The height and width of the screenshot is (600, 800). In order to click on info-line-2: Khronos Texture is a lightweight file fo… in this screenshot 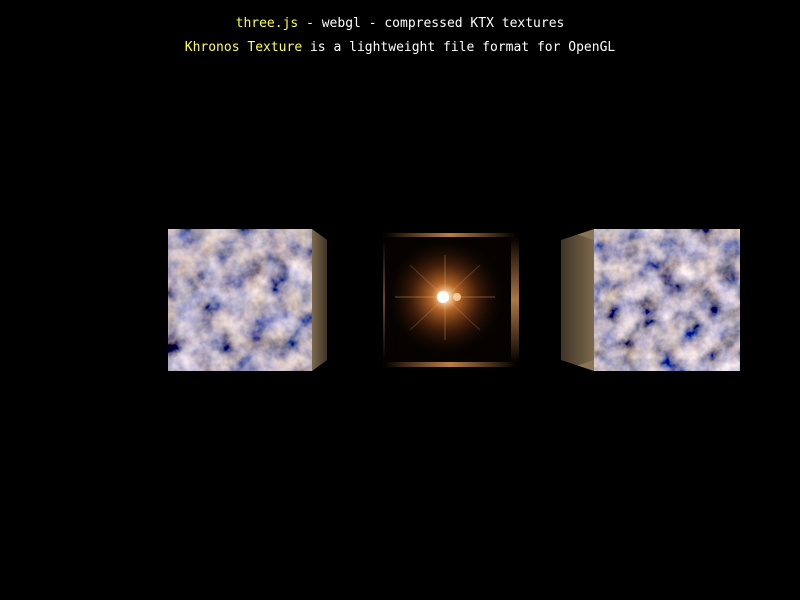, I will do `click(400, 48)`.